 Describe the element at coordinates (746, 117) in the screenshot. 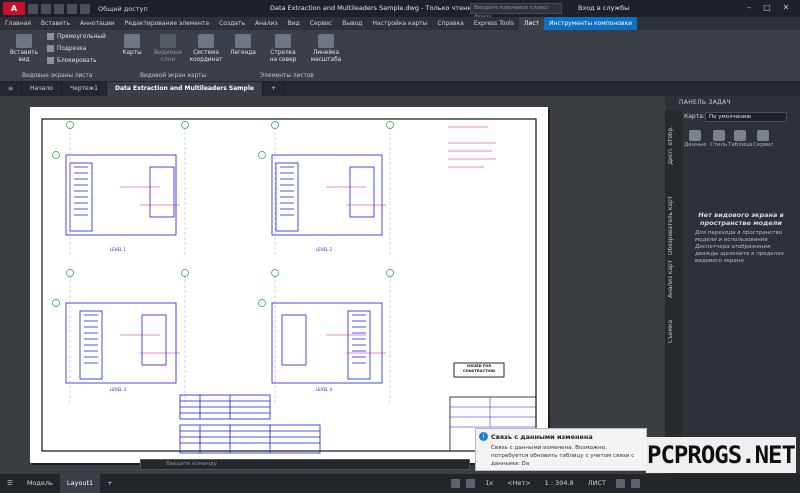

I see `map-select: По умолчанию` at that location.